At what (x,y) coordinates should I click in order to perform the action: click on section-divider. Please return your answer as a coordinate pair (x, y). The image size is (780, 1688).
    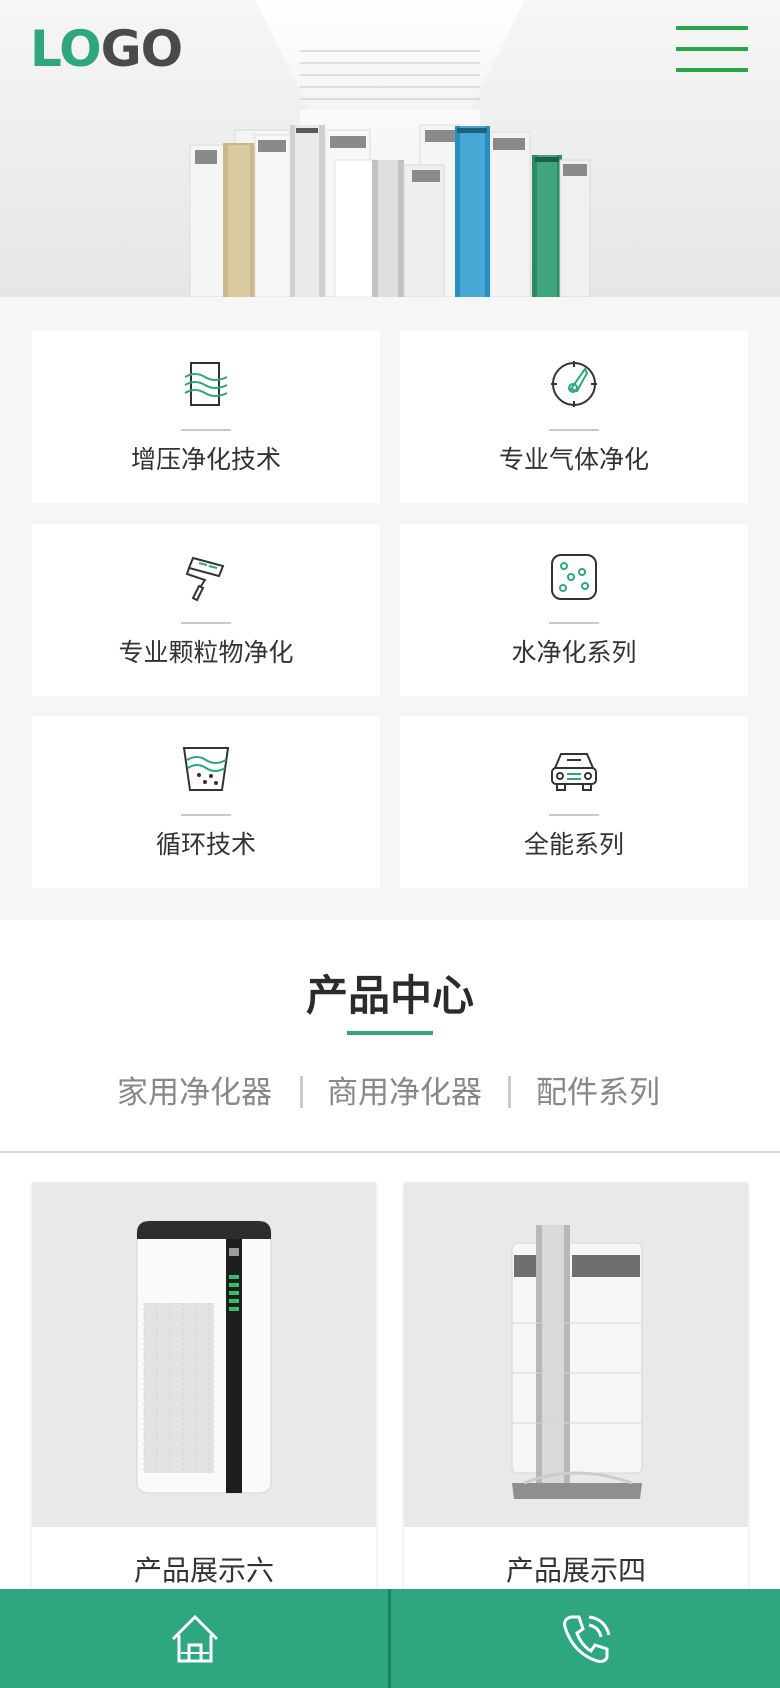
    Looking at the image, I should click on (390, 1152).